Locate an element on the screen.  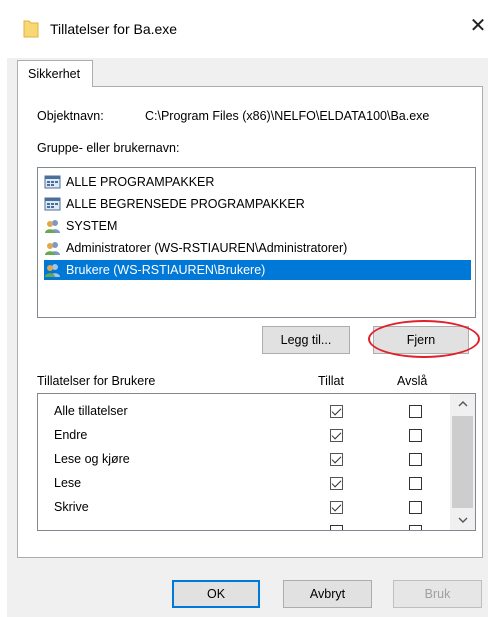
table-row: Endre is located at coordinates (244, 435).